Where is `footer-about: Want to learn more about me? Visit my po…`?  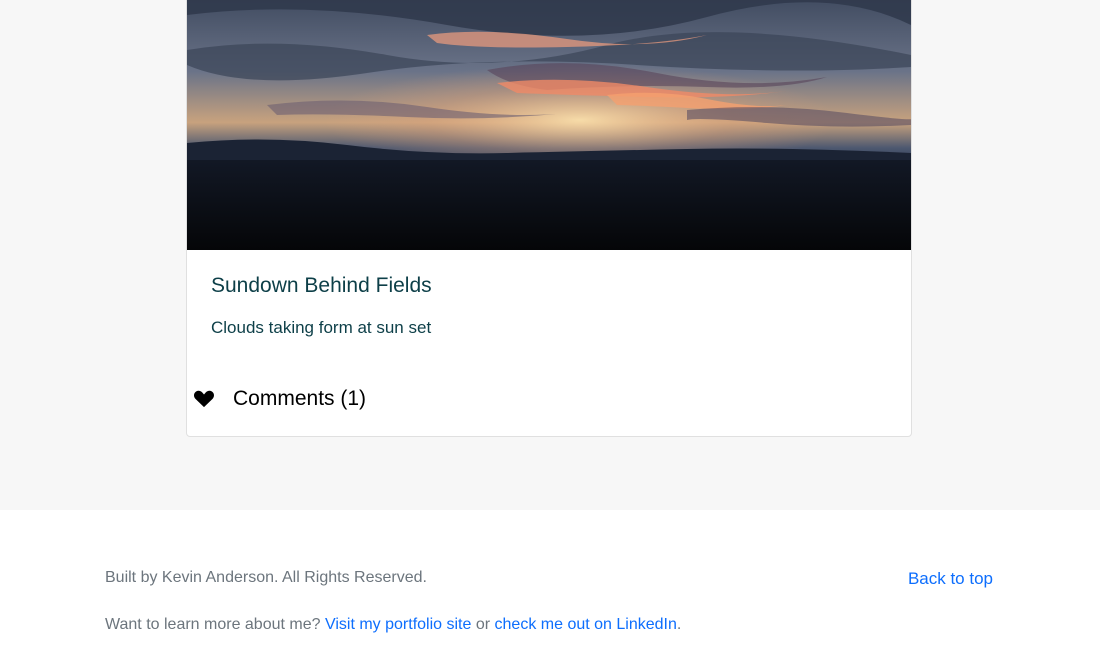 footer-about: Want to learn more about me? Visit my po… is located at coordinates (393, 625).